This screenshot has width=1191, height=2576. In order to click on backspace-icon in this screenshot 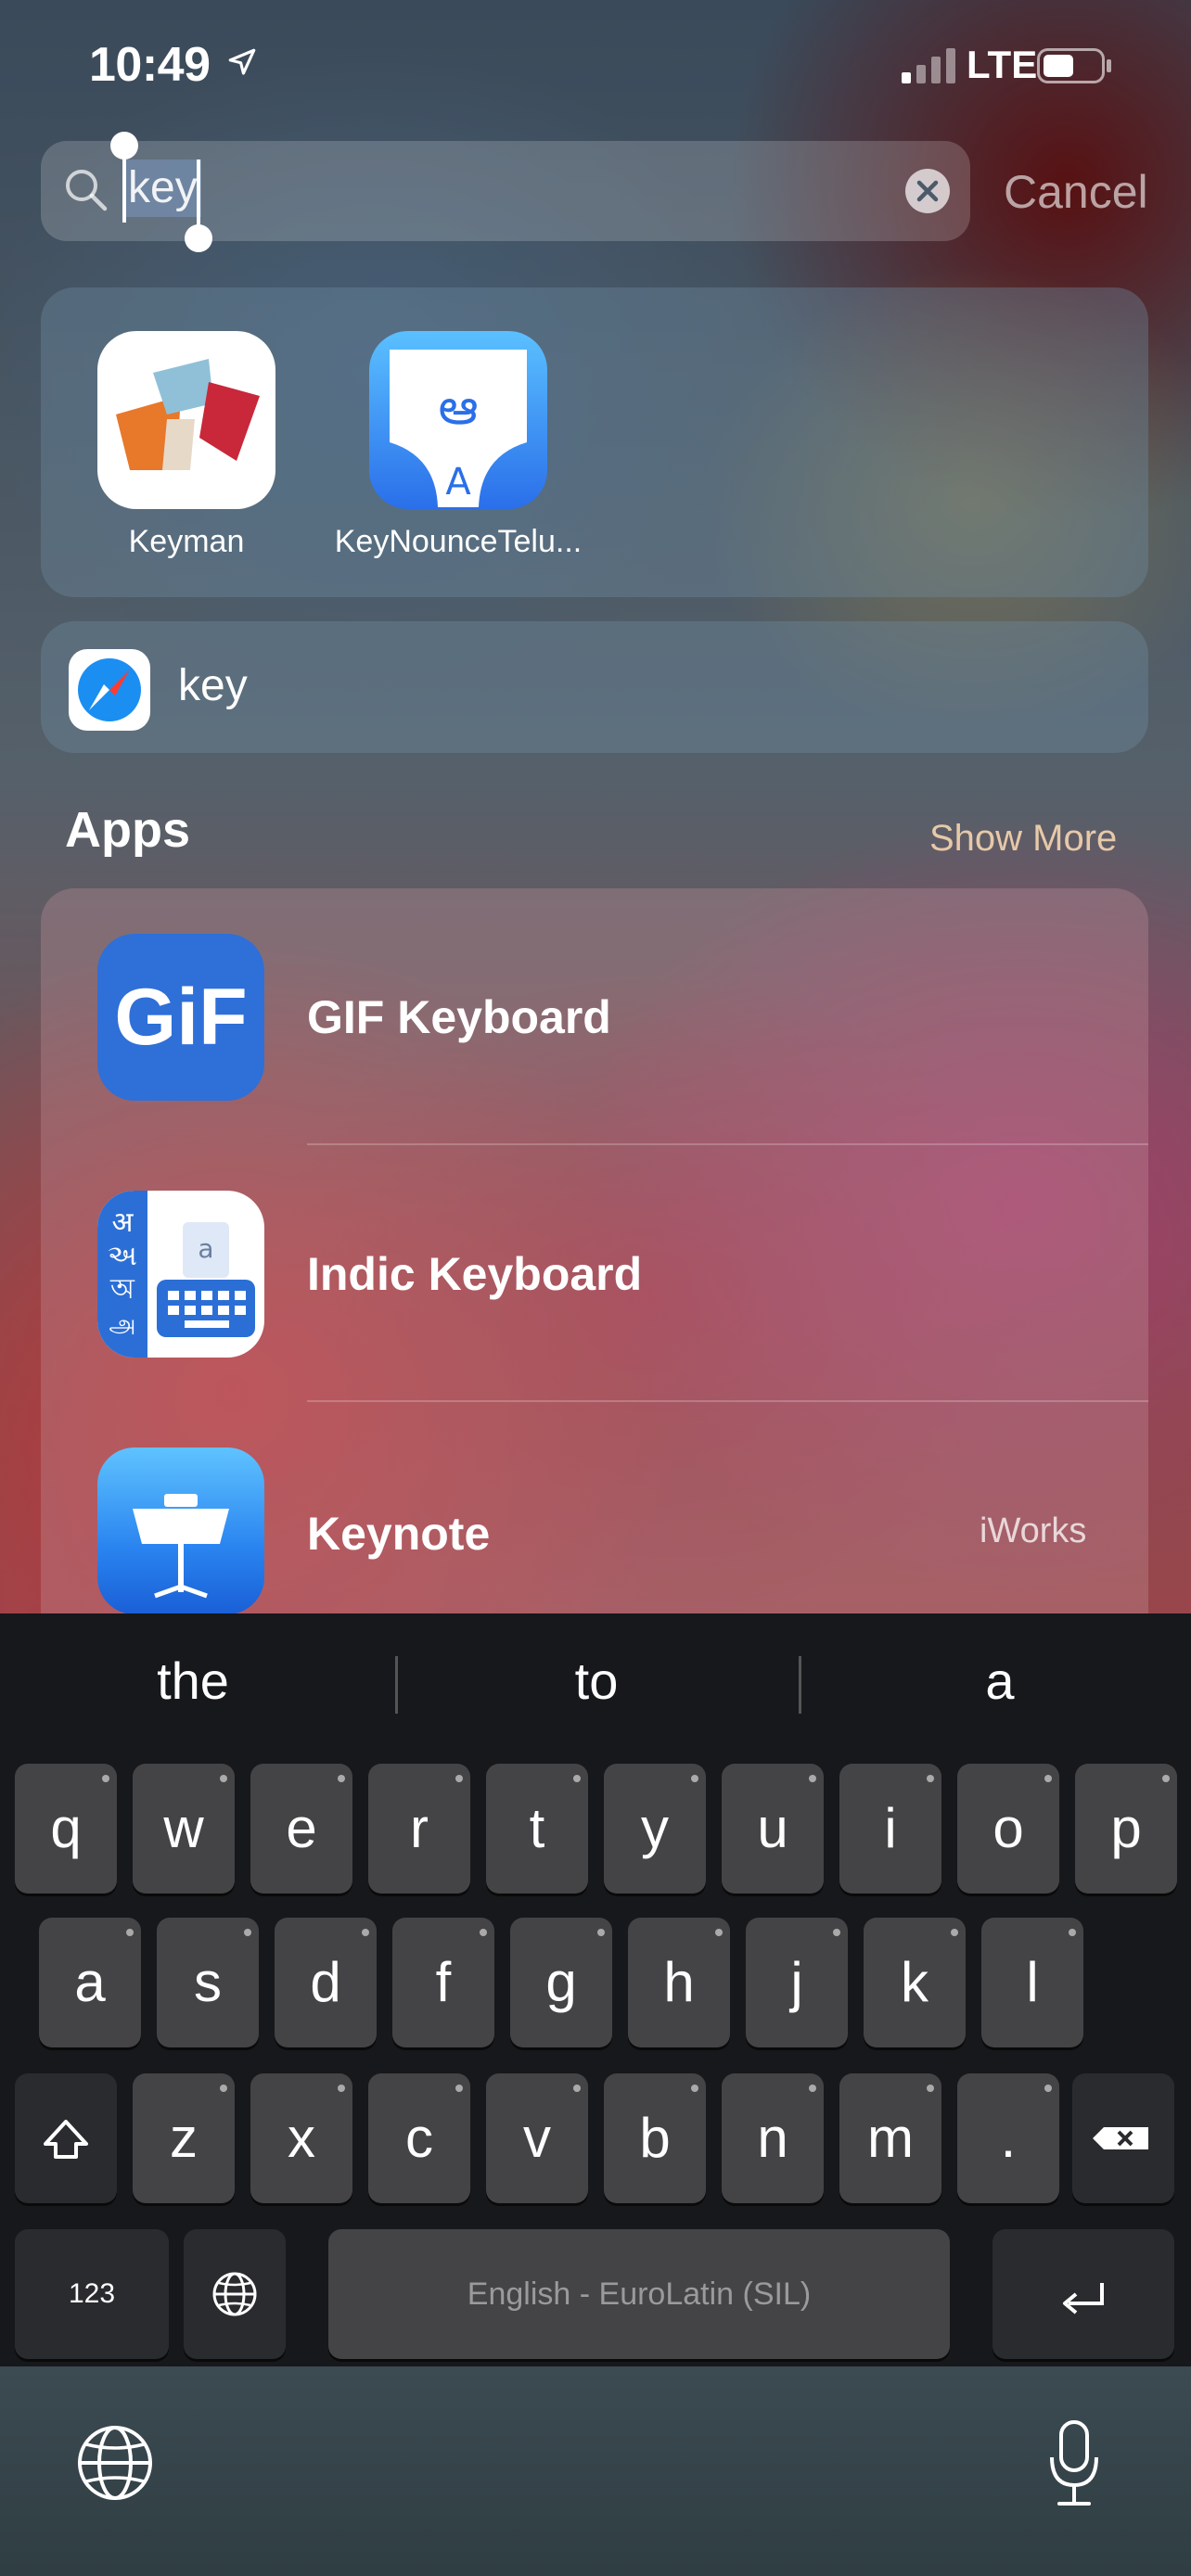, I will do `click(1121, 2138)`.